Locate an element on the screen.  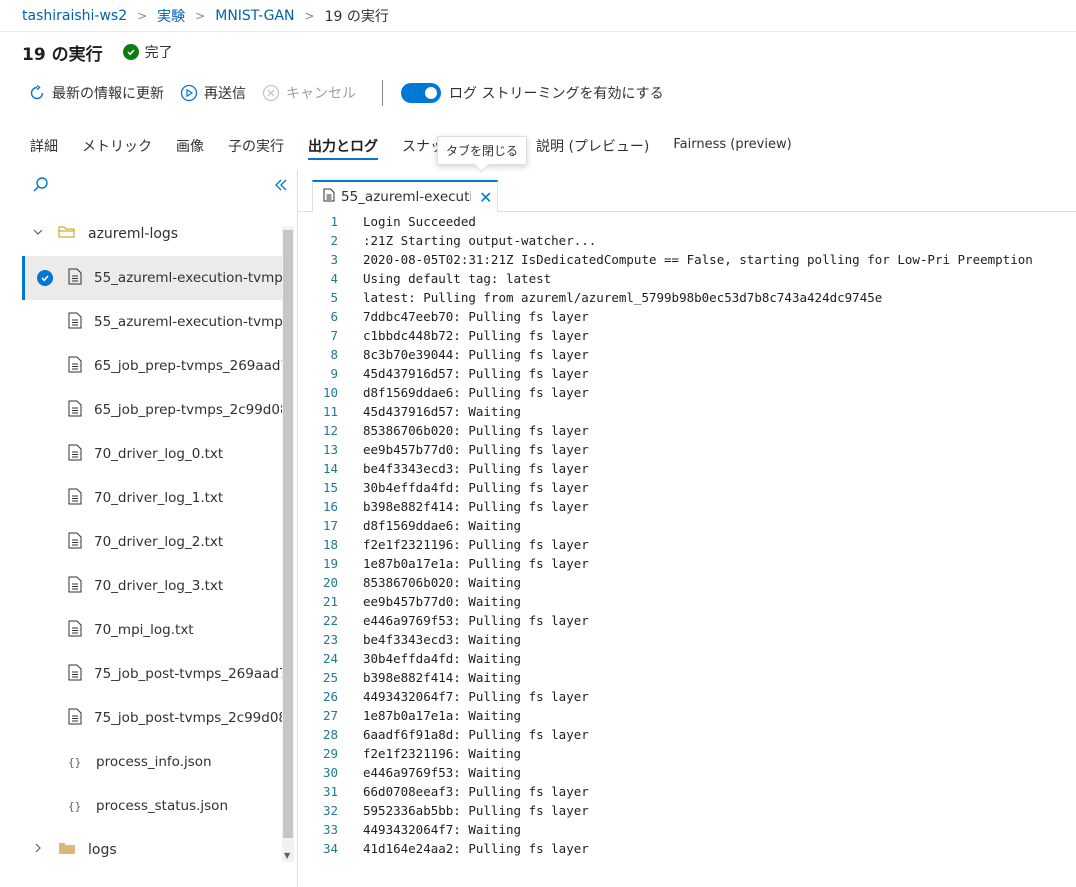
chevron-right-icon is located at coordinates (39, 850).